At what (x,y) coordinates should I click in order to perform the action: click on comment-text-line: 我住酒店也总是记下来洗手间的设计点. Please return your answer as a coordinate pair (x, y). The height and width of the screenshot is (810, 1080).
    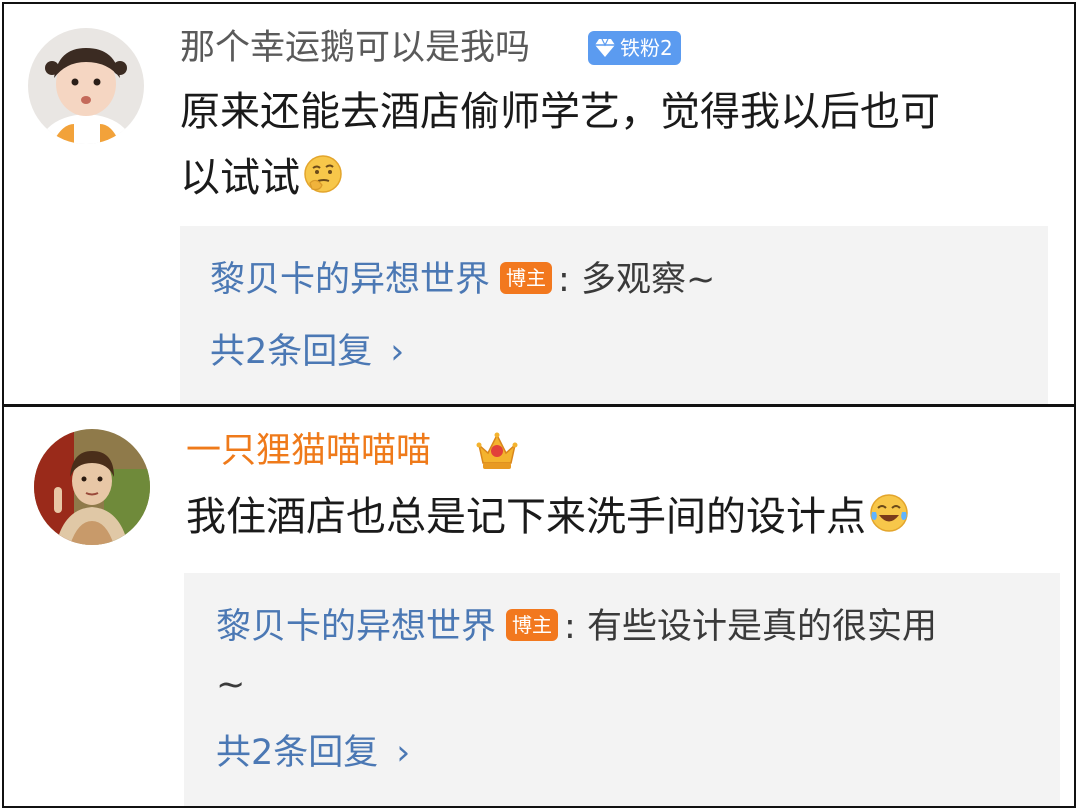
    Looking at the image, I should click on (548, 519).